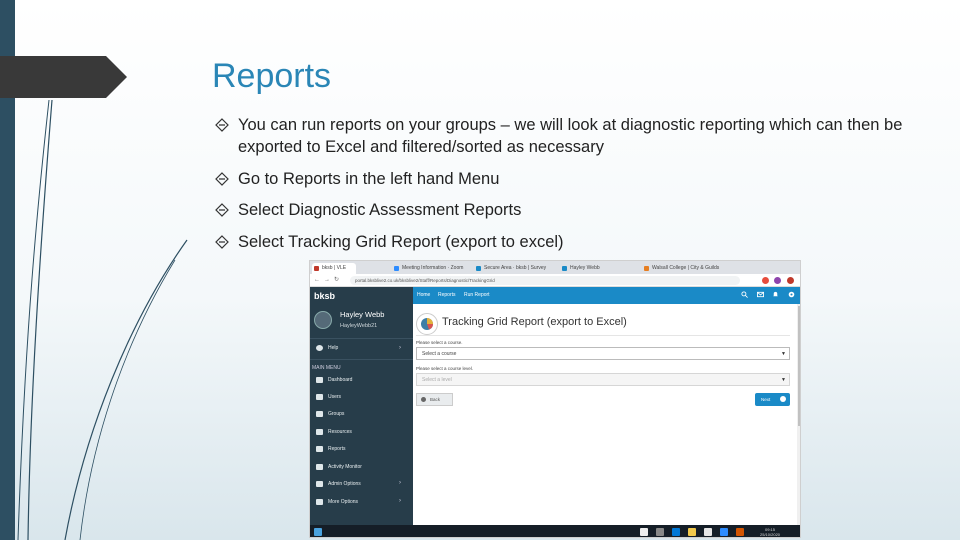 Image resolution: width=960 pixels, height=540 pixels. What do you see at coordinates (423, 399) in the screenshot?
I see `back-arrow-icon` at bounding box center [423, 399].